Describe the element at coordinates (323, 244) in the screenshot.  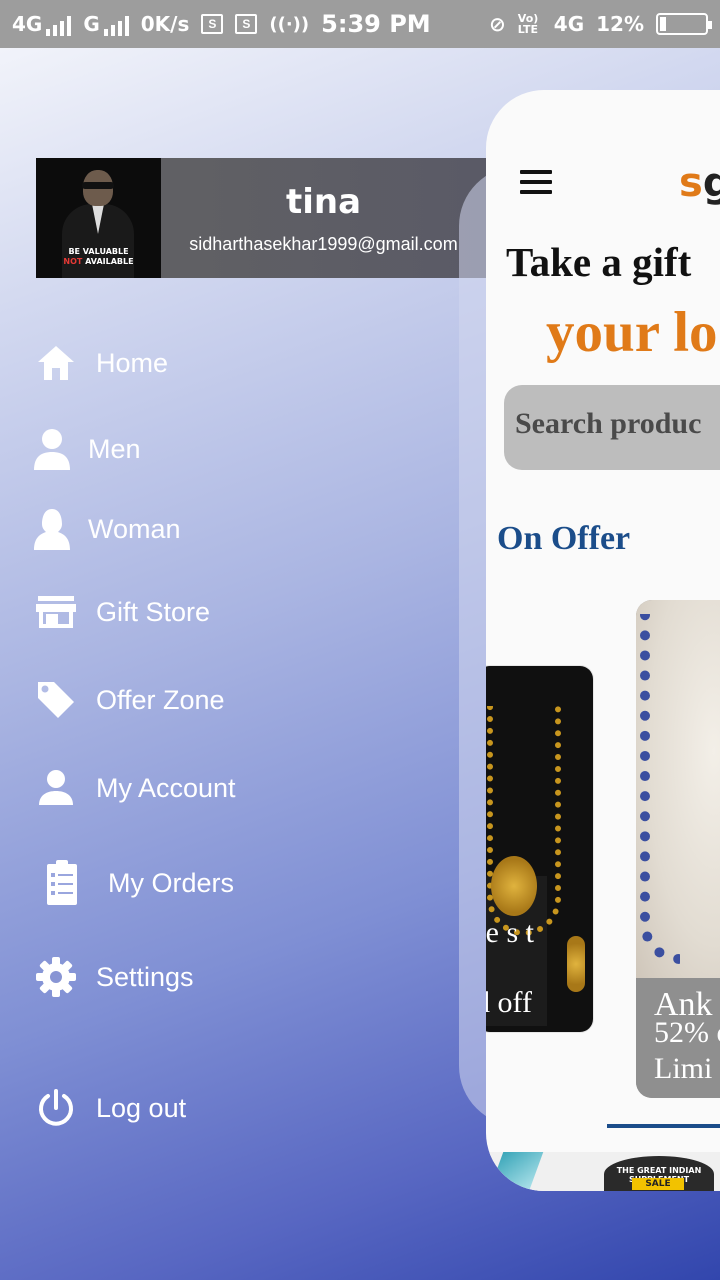
I see `user-email: sidharthasekhar1999@gmail.com` at that location.